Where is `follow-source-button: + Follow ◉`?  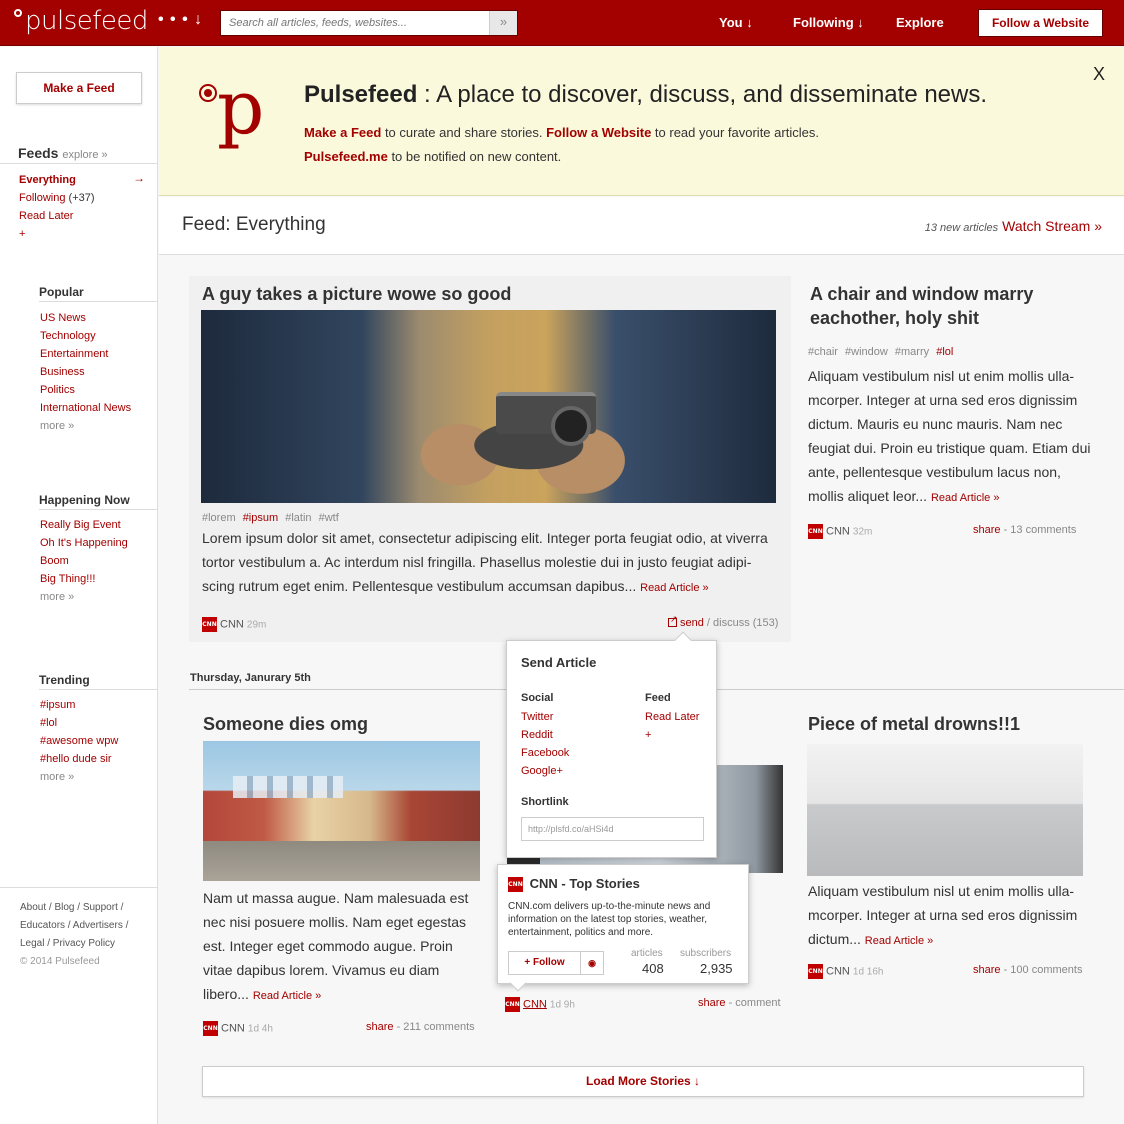 follow-source-button: + Follow ◉ is located at coordinates (556, 963).